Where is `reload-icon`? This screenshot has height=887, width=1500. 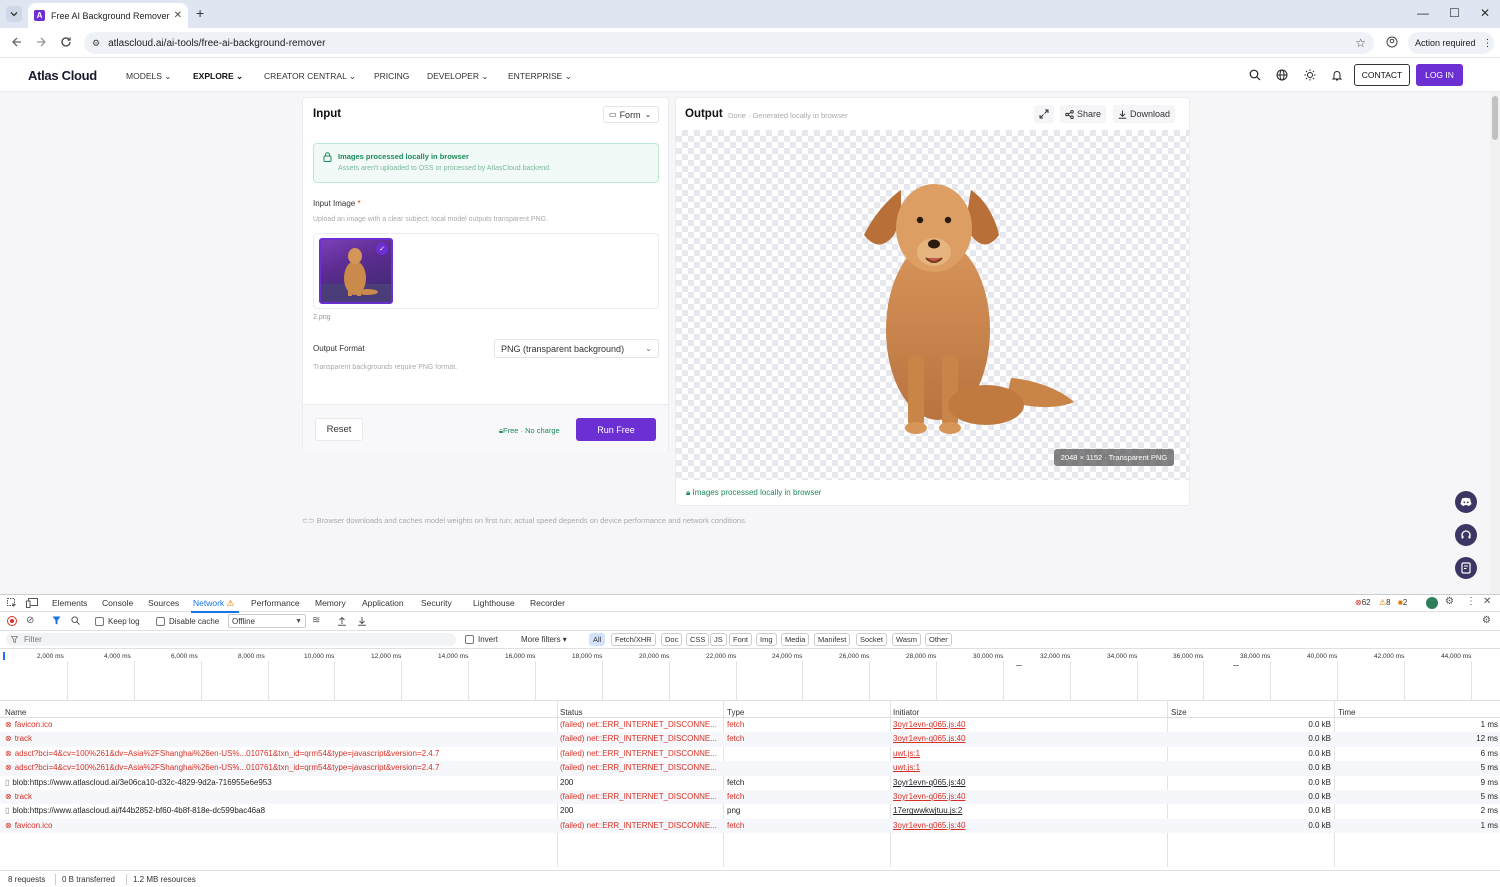
reload-icon is located at coordinates (66, 42).